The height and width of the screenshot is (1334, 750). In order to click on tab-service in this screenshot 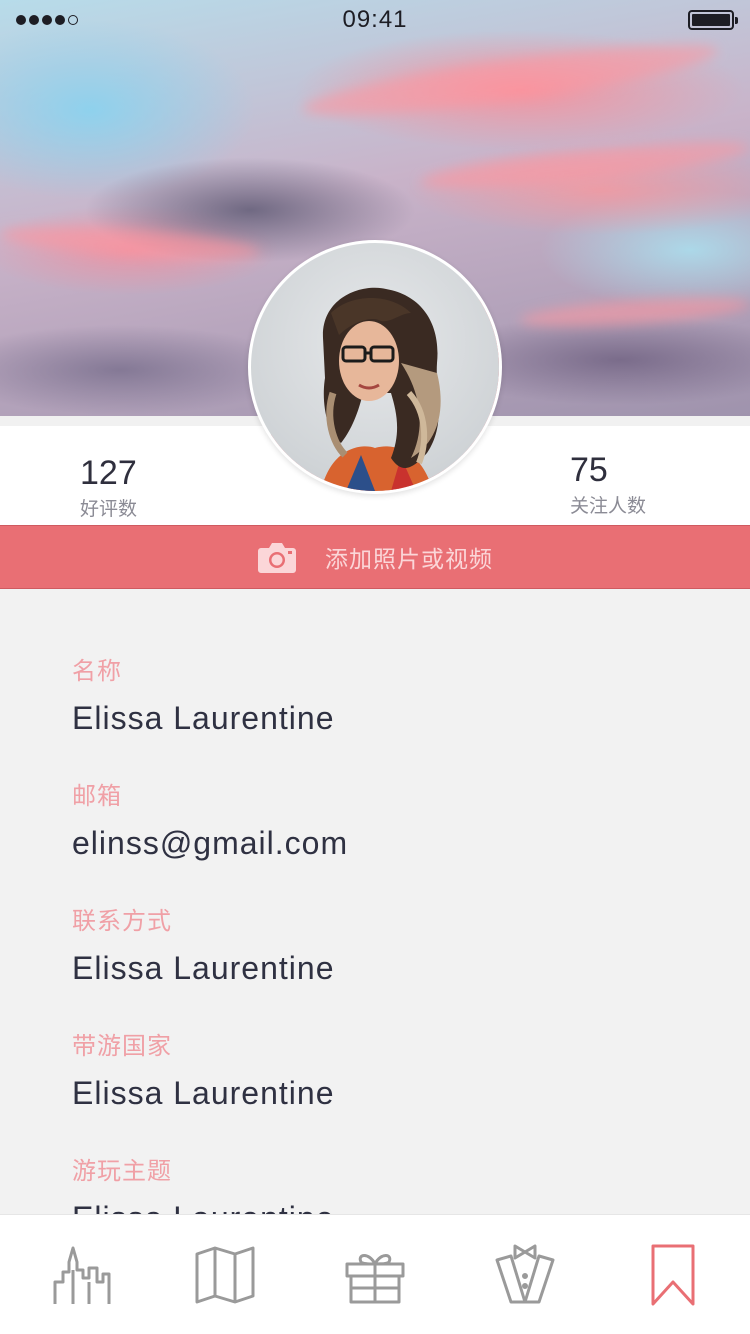, I will do `click(525, 1274)`.